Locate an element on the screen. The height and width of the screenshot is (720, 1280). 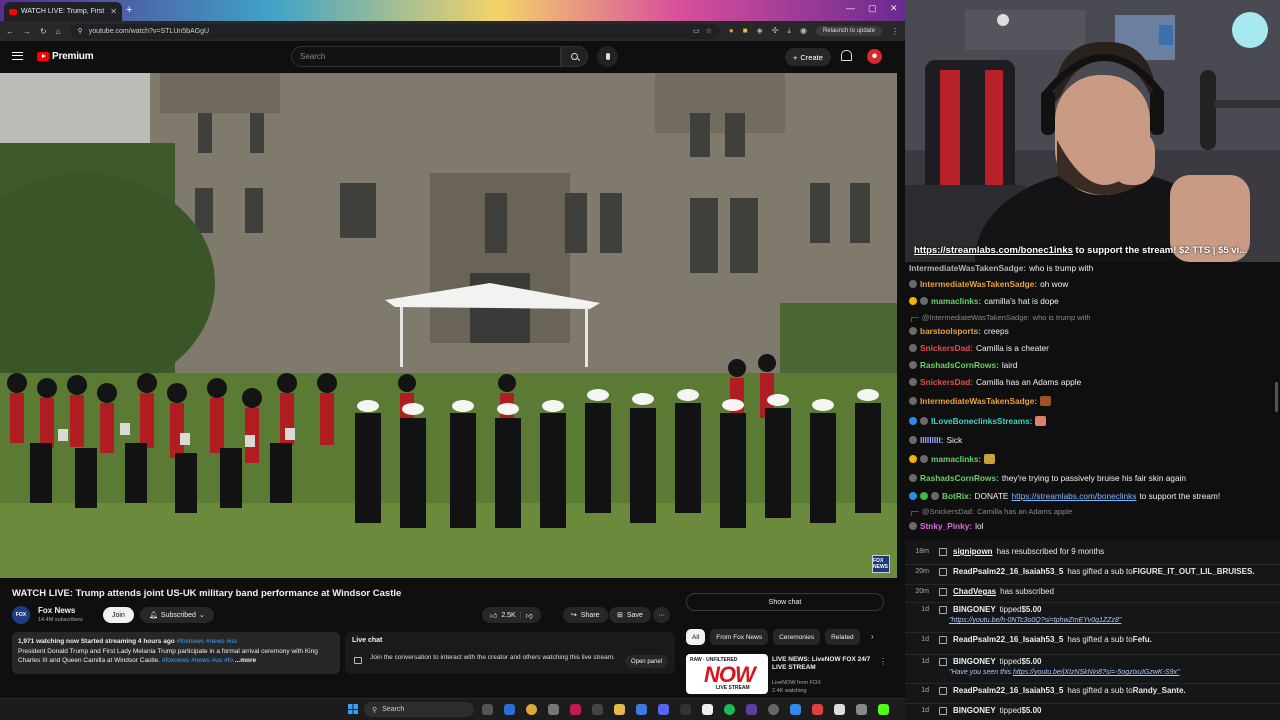
address-bar: ⚲ youtube.com/watch?v=STLUn5bAGgU ▭ ☆ is located at coordinates (394, 31).